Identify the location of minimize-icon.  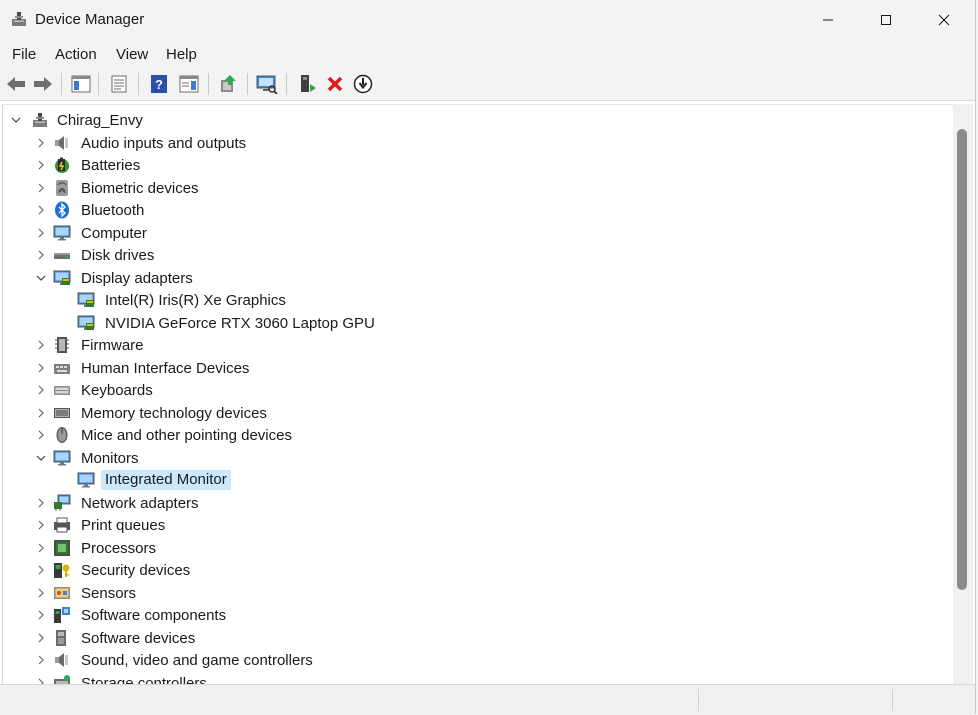
(828, 20).